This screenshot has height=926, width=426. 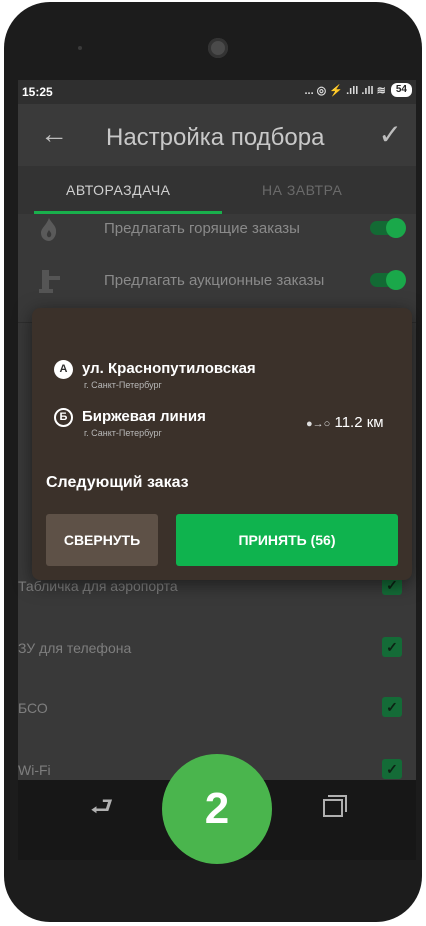 What do you see at coordinates (345, 90) in the screenshot?
I see `status-indicators: ... ◎ ⚡ .ıll .ıll ≋` at bounding box center [345, 90].